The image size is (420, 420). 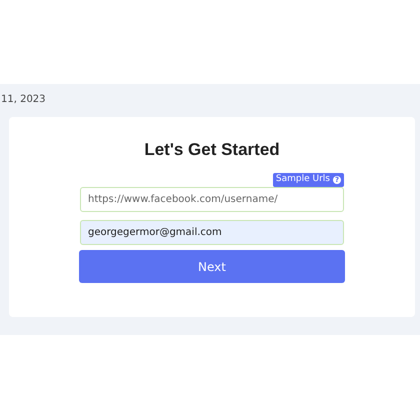 What do you see at coordinates (212, 199) in the screenshot?
I see `url-input-field: https://www.facebook.com/username/` at bounding box center [212, 199].